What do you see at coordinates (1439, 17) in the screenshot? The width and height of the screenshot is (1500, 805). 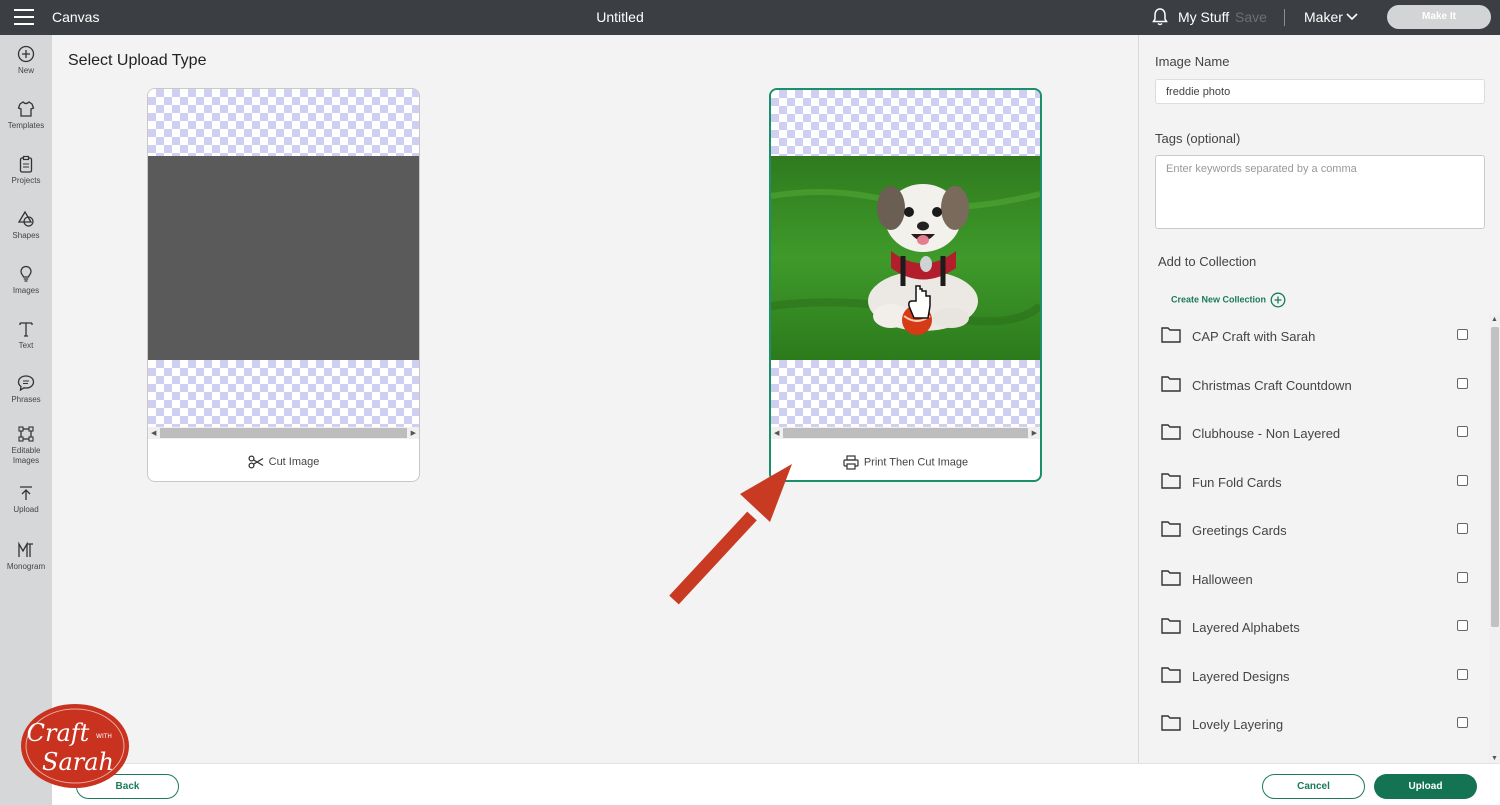 I see `make-it-button: Make It` at bounding box center [1439, 17].